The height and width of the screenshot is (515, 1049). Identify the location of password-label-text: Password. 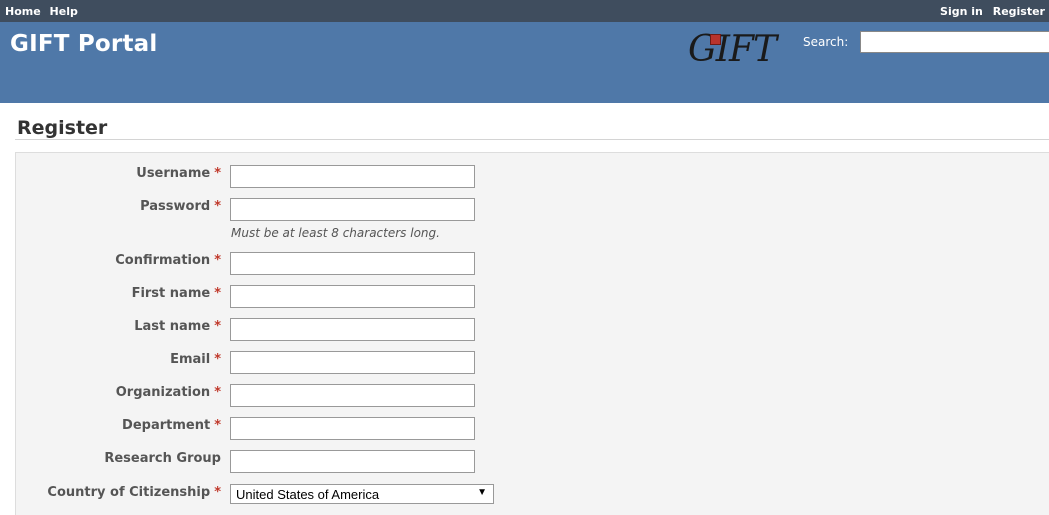
(175, 206).